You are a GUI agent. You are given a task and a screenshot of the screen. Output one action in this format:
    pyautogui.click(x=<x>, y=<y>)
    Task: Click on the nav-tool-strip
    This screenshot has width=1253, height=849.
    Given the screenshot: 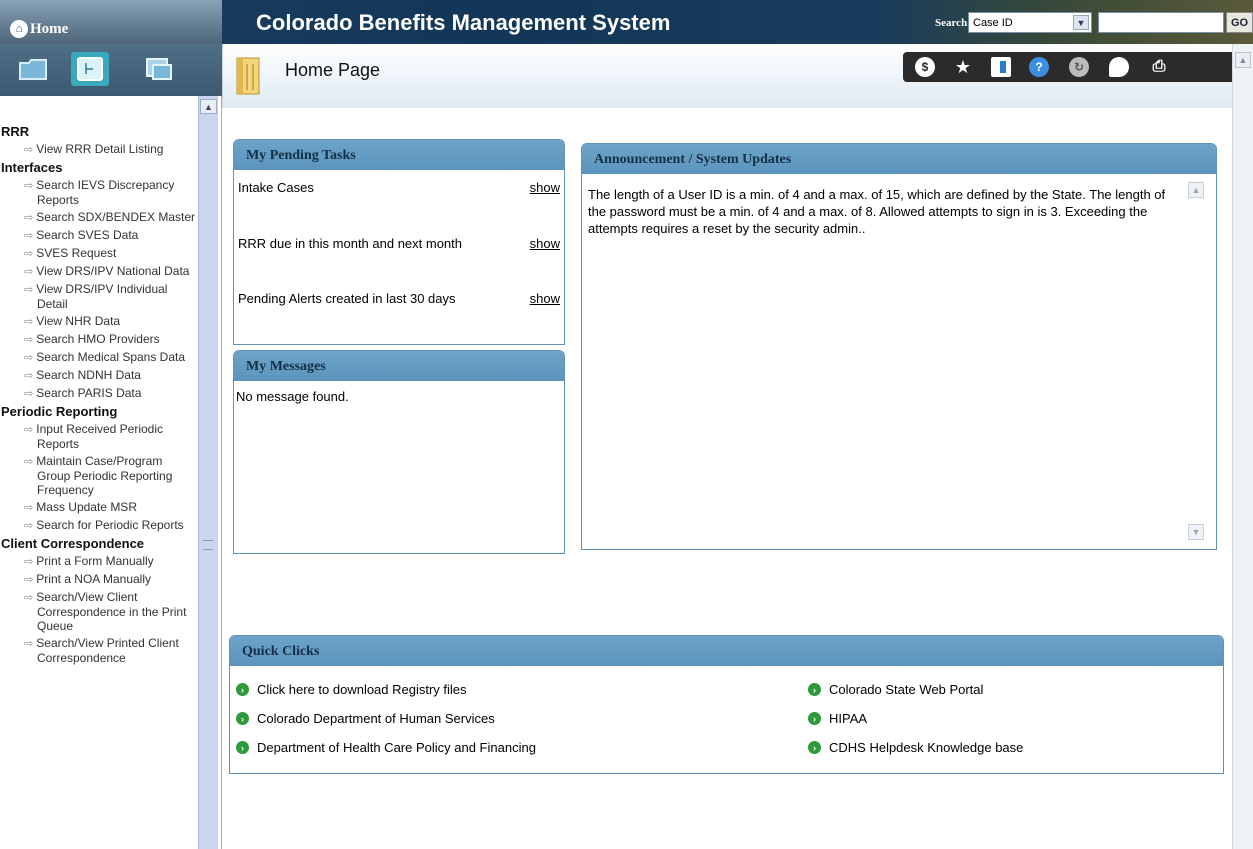 What is the action you would take?
    pyautogui.click(x=111, y=70)
    